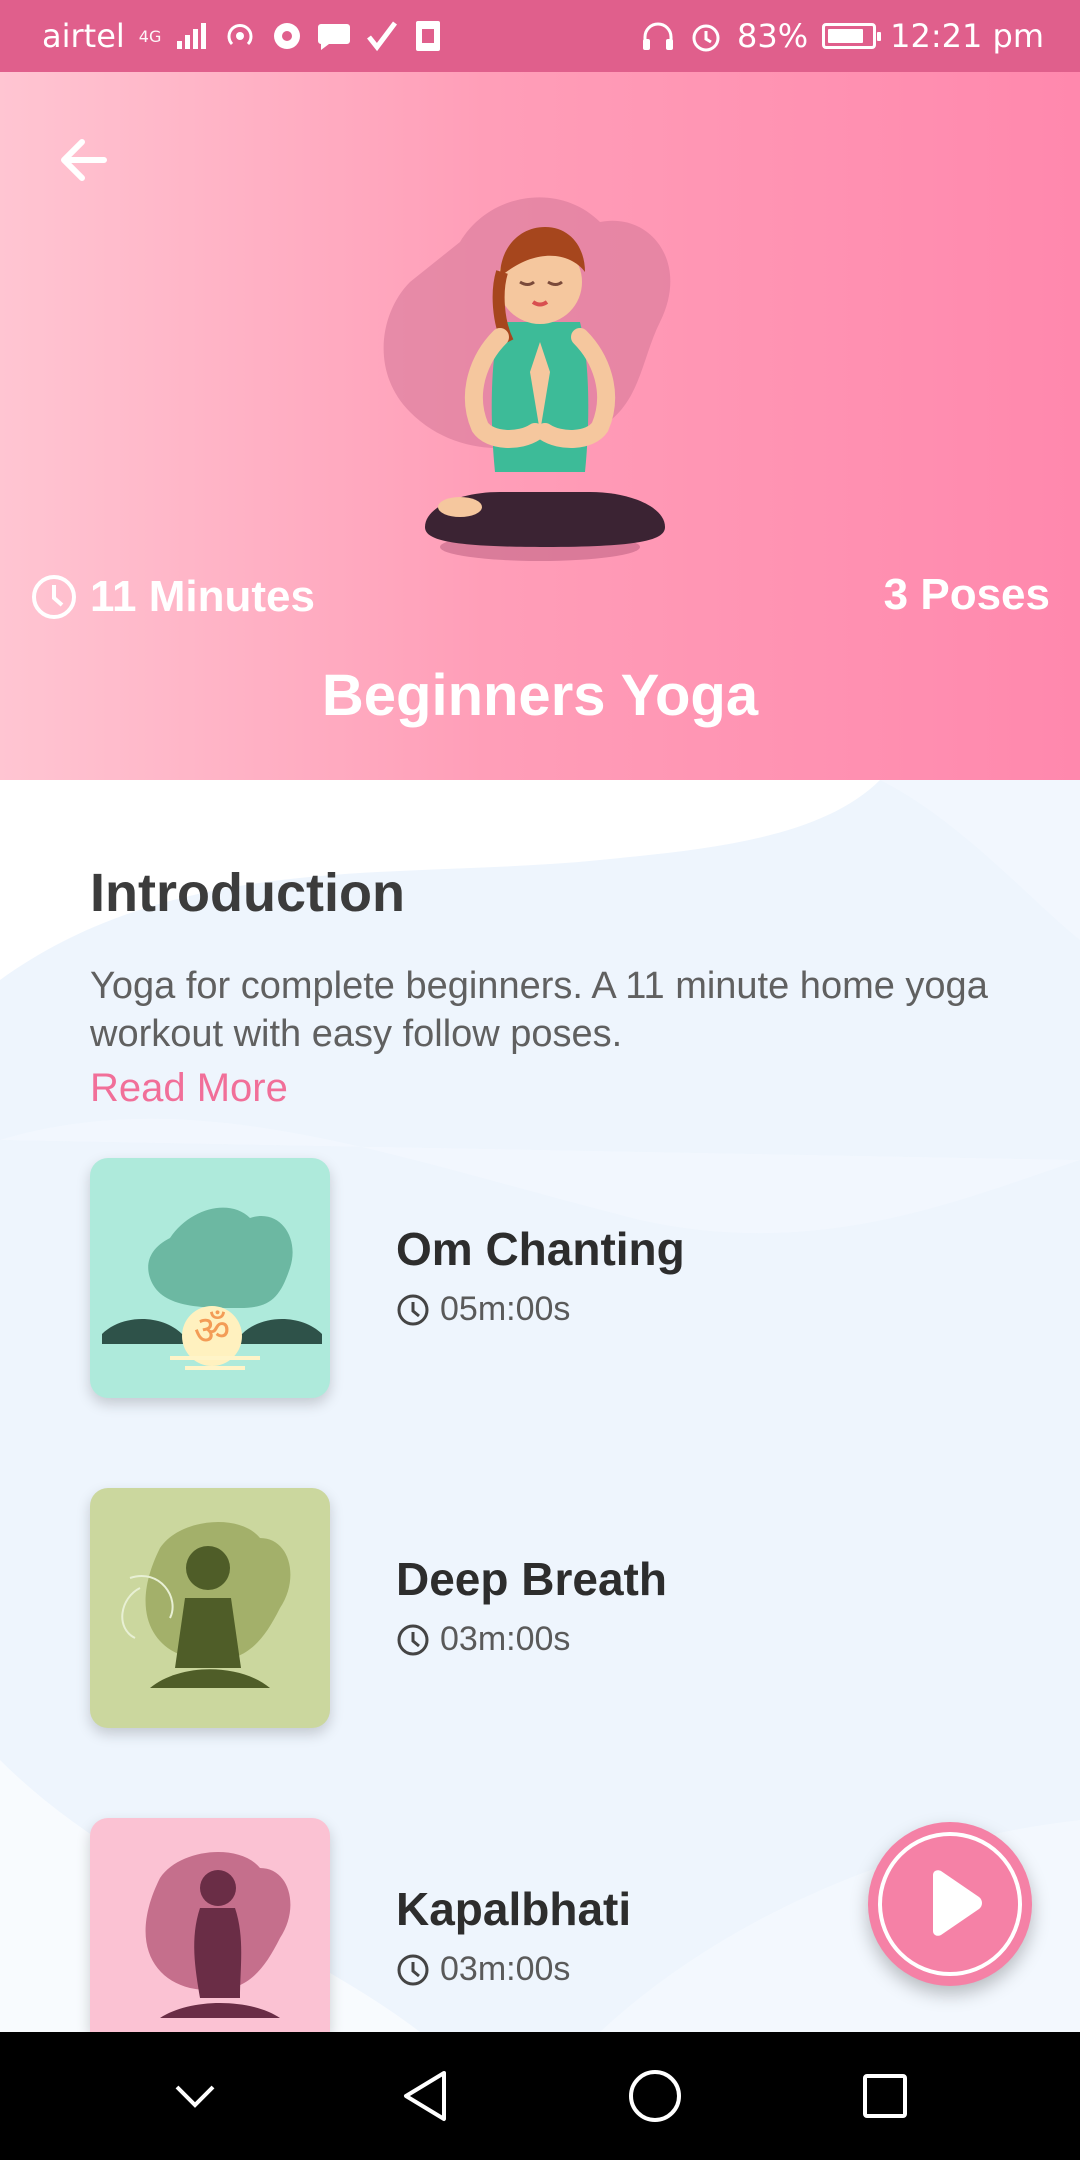 Image resolution: width=1080 pixels, height=2160 pixels. I want to click on meditating-woman-illustration, so click(527, 379).